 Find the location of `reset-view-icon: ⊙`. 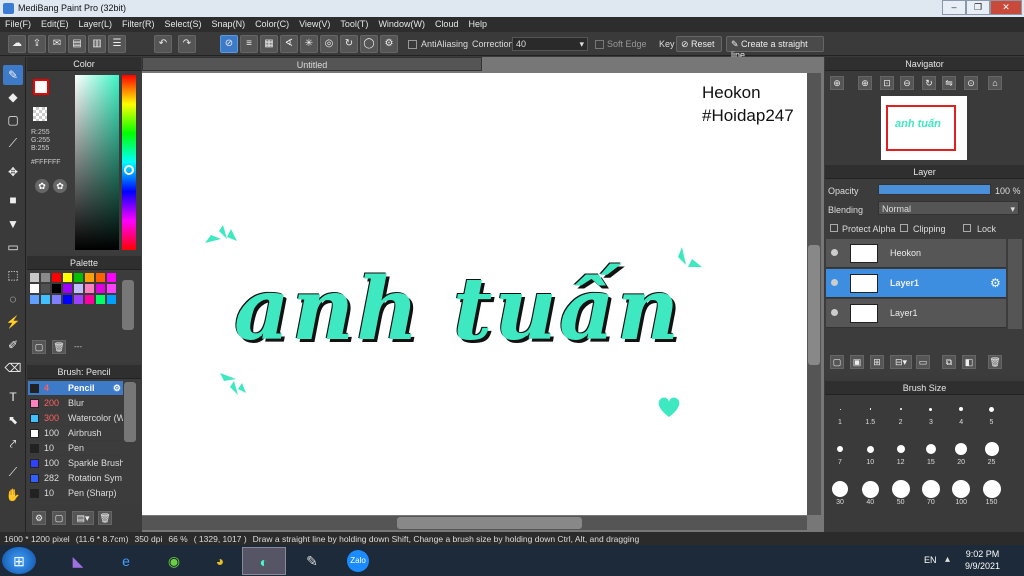

reset-view-icon: ⊙ is located at coordinates (971, 83).